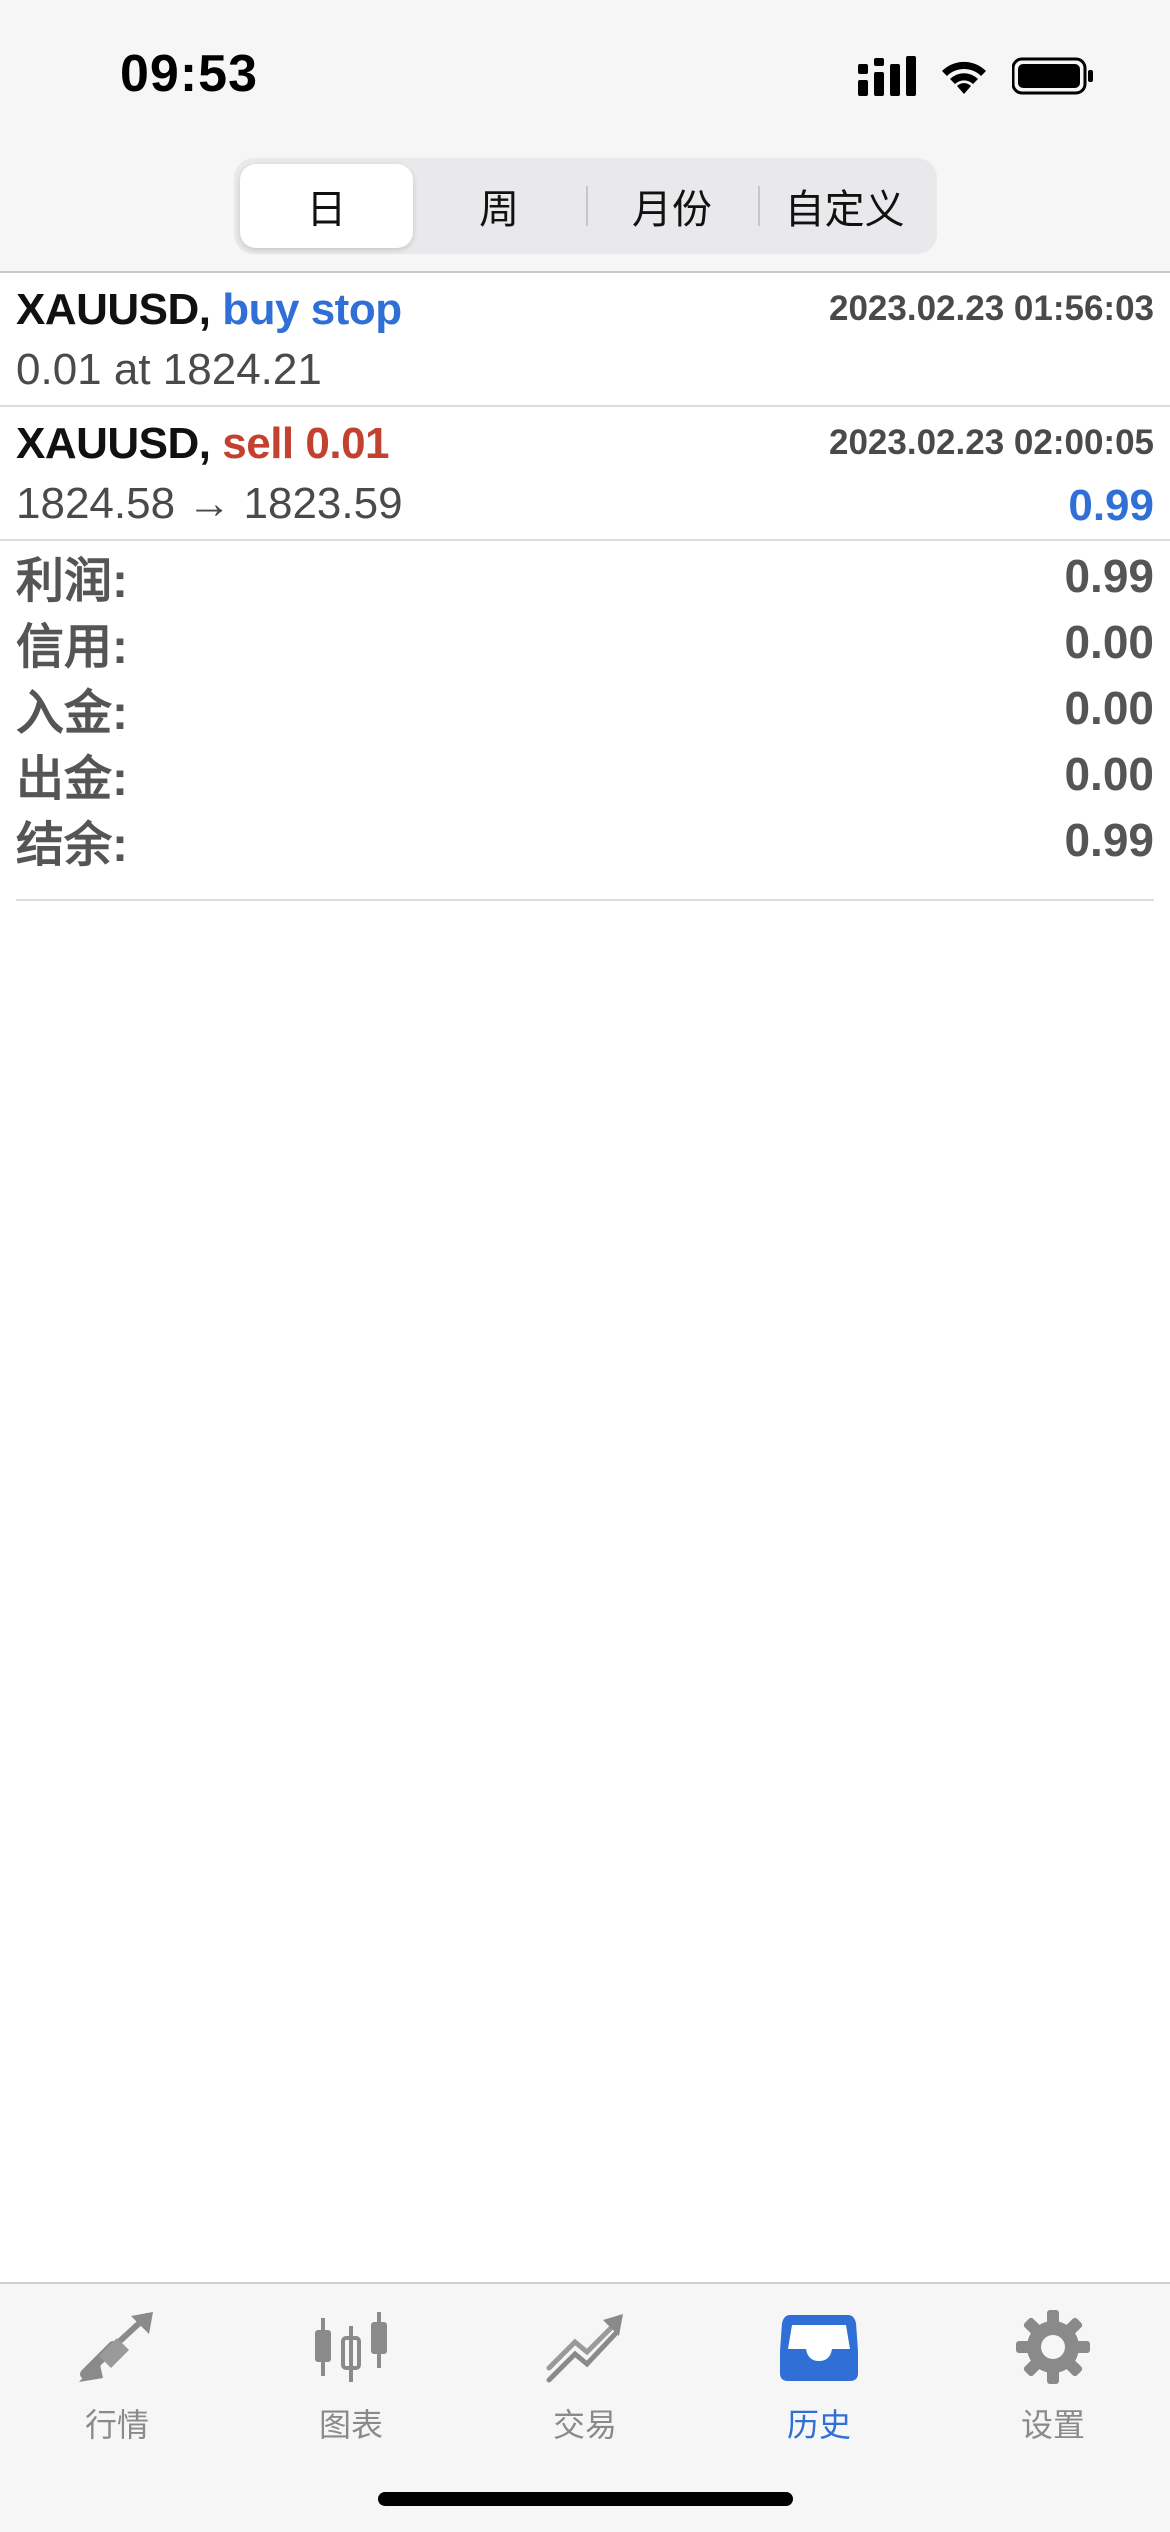  What do you see at coordinates (585, 642) in the screenshot?
I see `summary-credit: 信用: 0.00` at bounding box center [585, 642].